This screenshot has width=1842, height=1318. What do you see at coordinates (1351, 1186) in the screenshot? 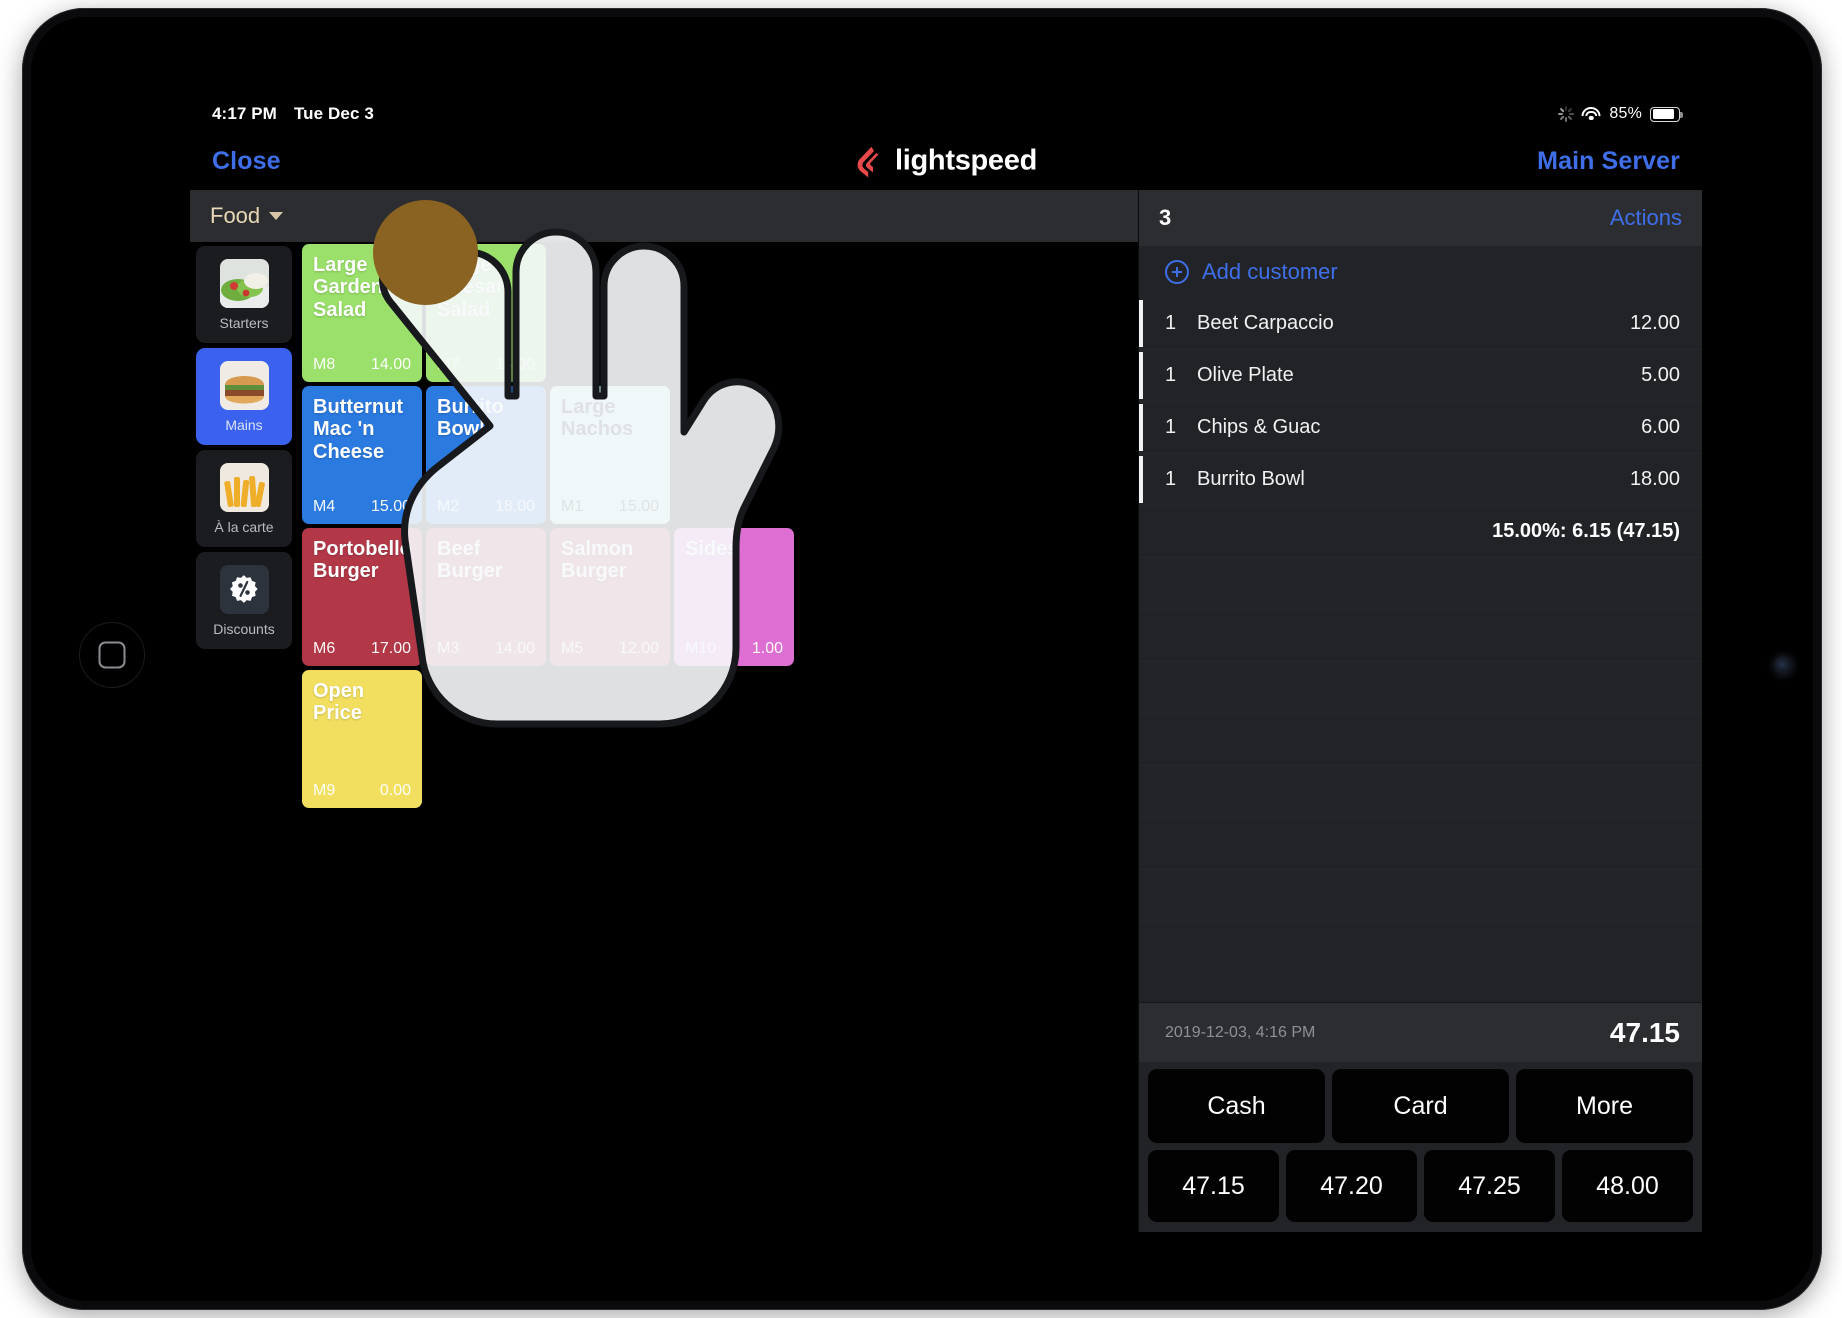
I see `quick-amount-button: 47.20` at bounding box center [1351, 1186].